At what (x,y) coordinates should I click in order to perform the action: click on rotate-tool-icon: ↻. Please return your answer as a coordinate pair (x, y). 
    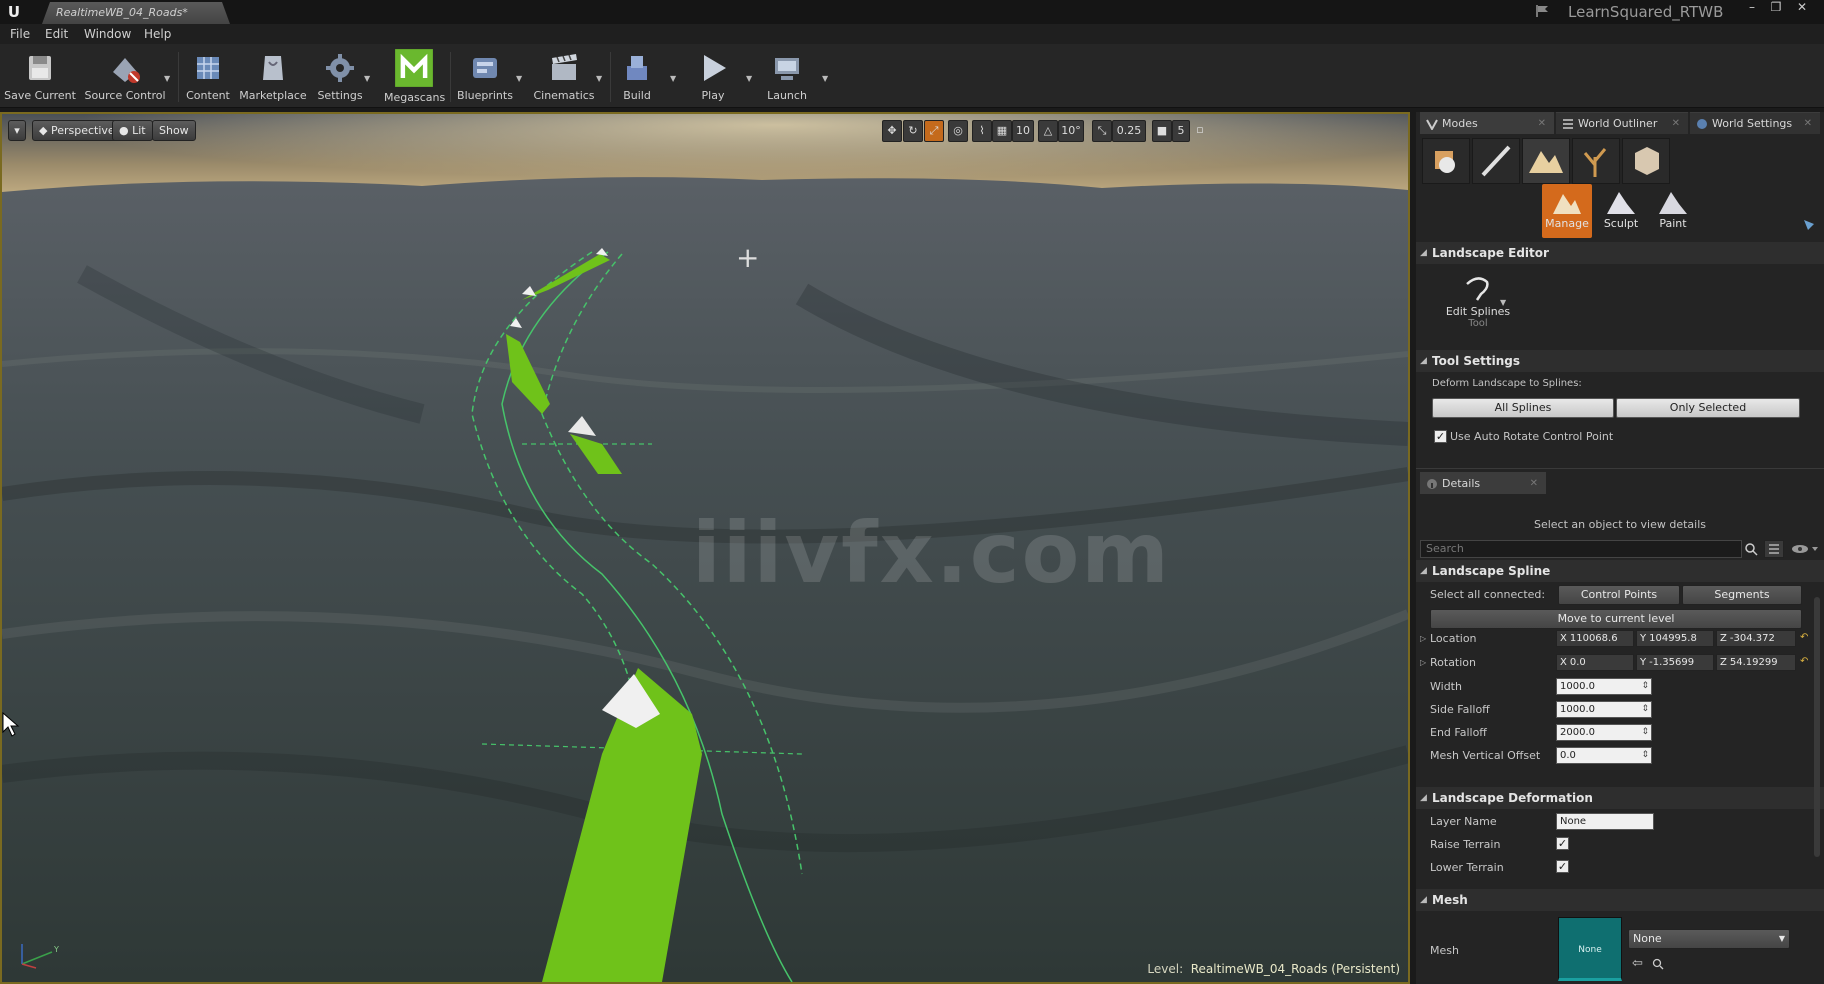
    Looking at the image, I should click on (913, 131).